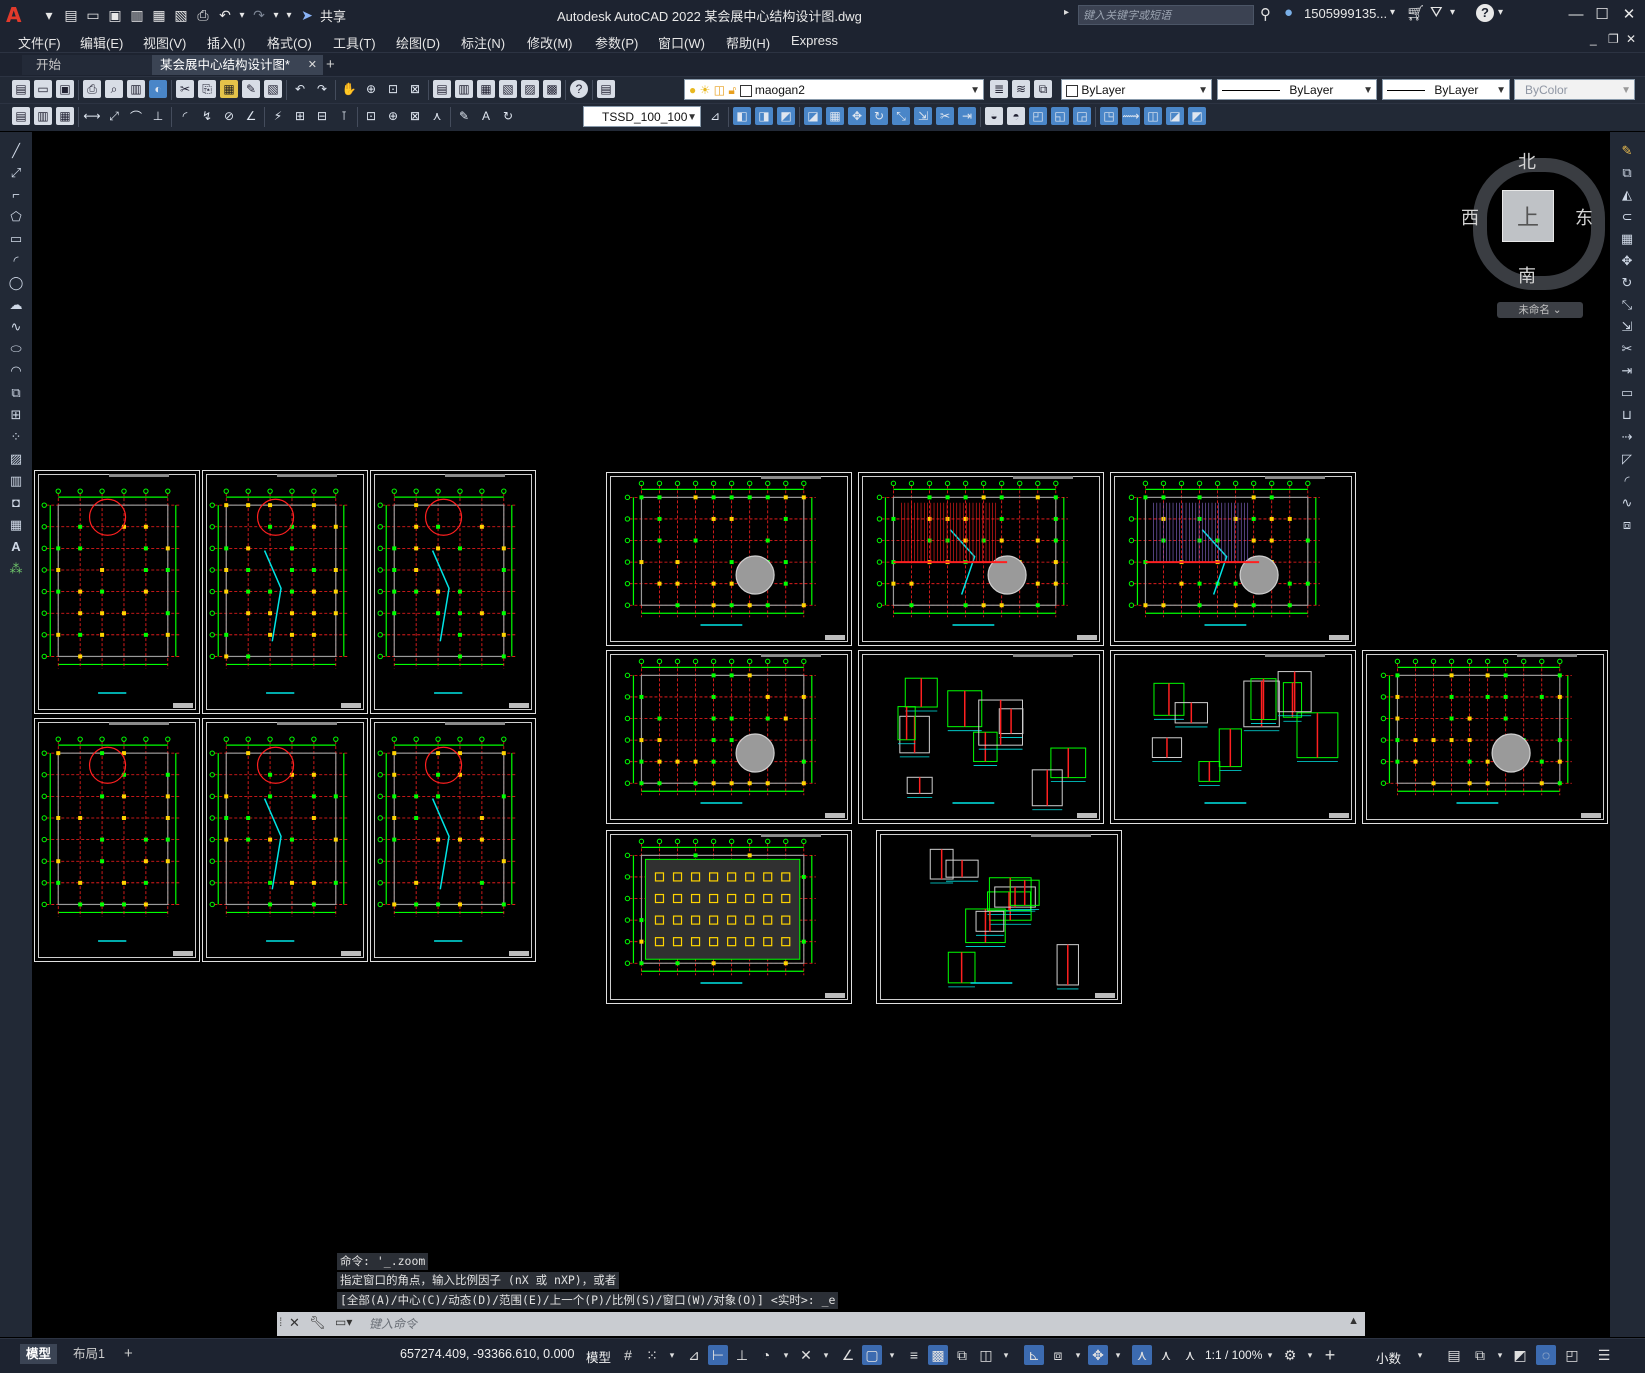 The width and height of the screenshot is (1645, 1373). I want to click on dim-diameter-icon: ⊘, so click(229, 116).